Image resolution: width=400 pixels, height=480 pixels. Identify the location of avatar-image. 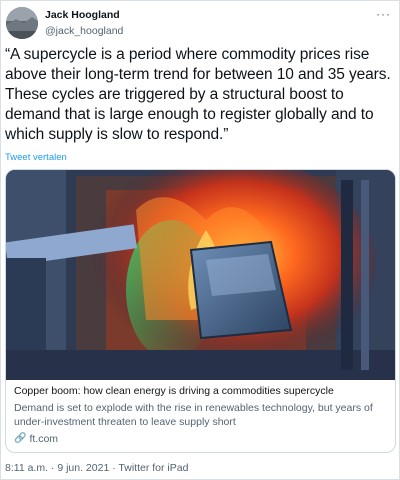
(22, 23).